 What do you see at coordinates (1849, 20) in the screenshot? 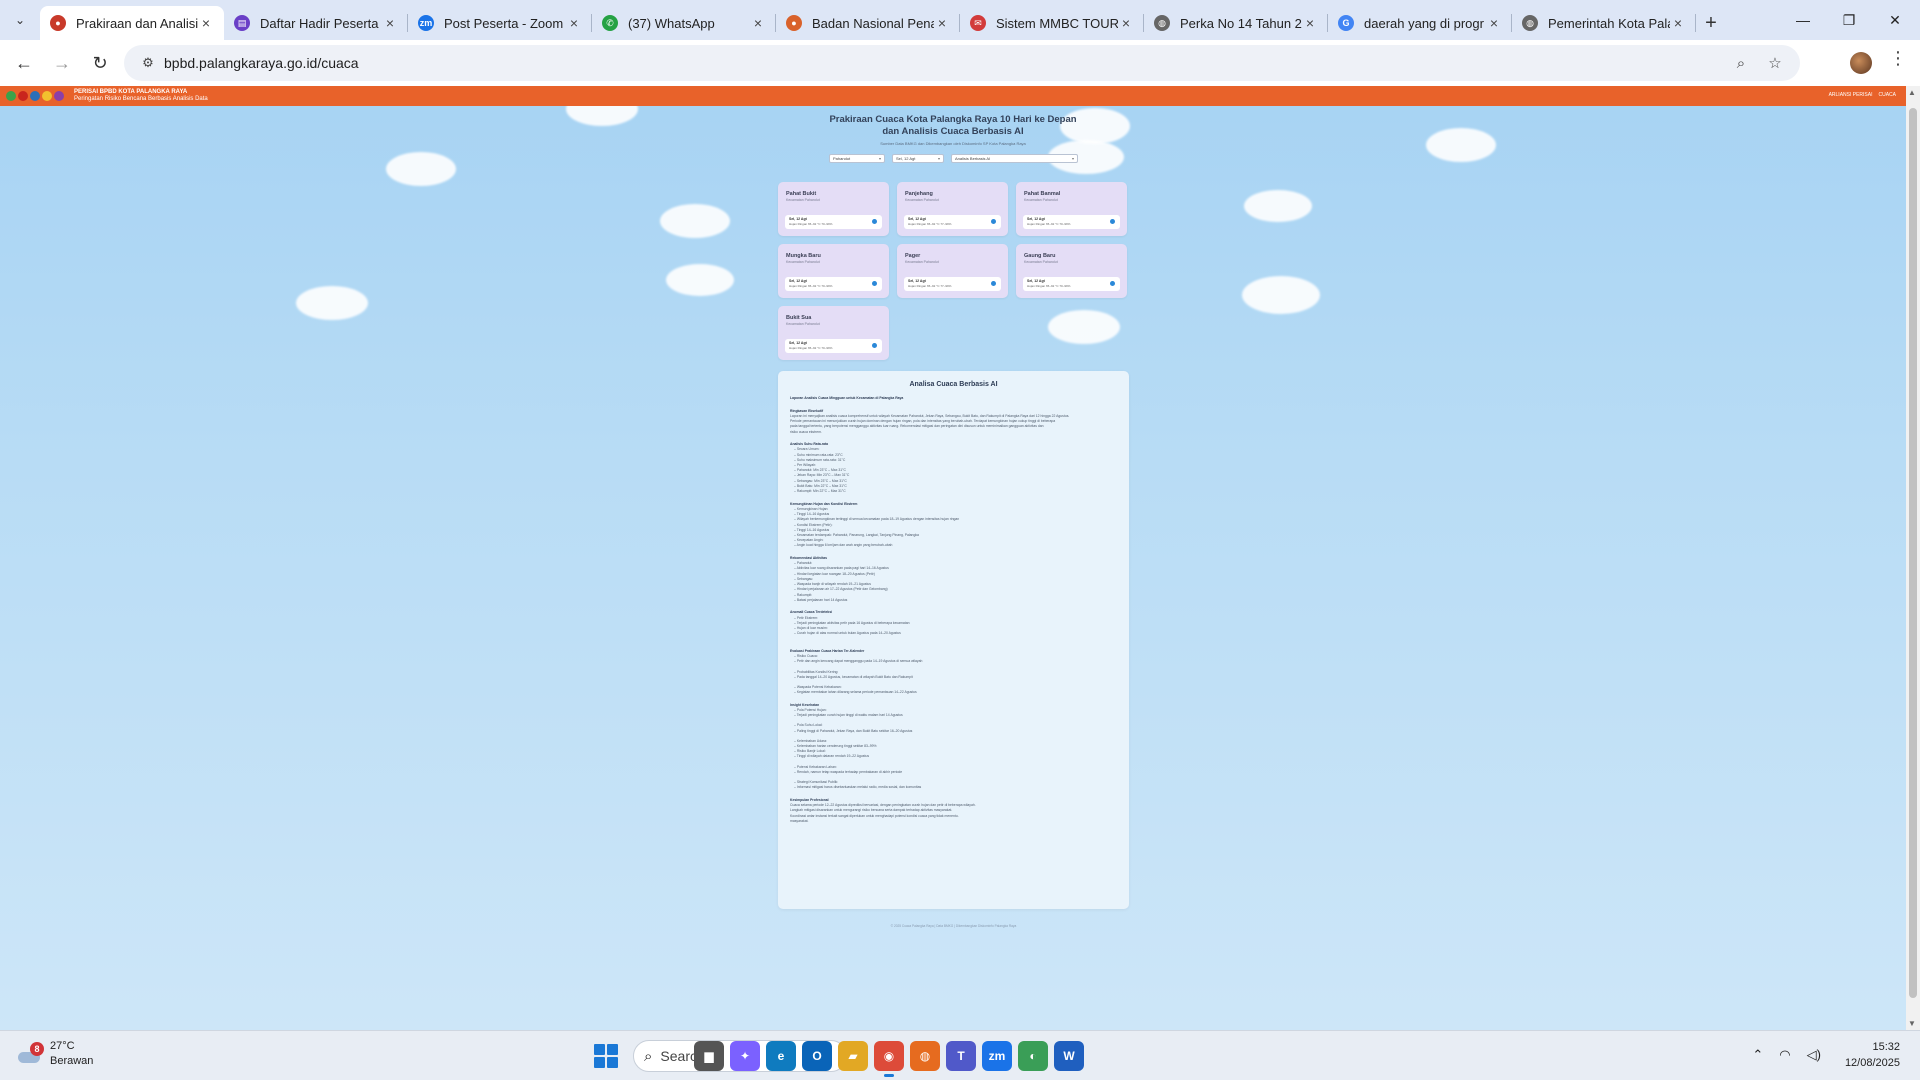
I see `restore-button: ❐` at bounding box center [1849, 20].